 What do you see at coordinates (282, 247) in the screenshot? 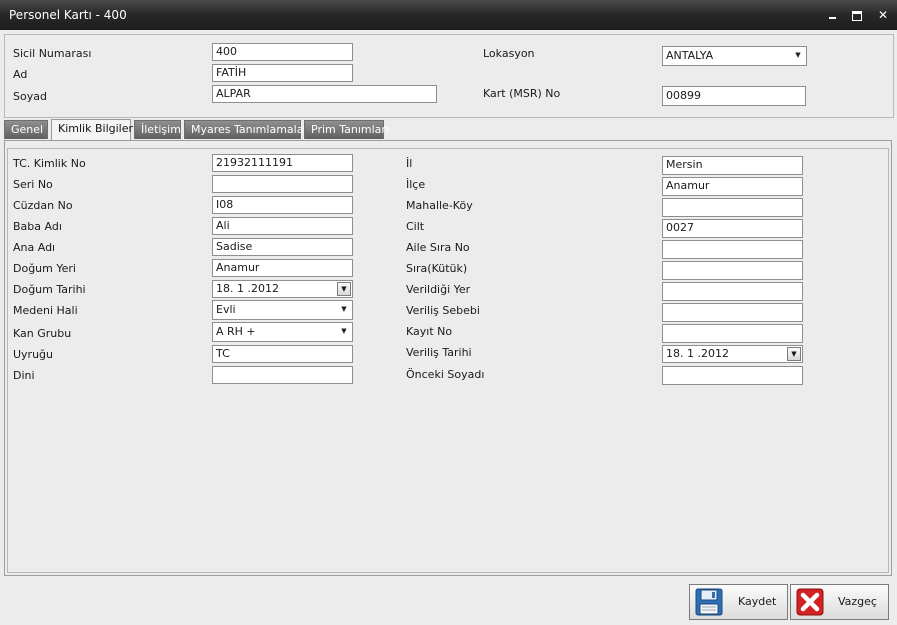
I see `ana-adi-input: Sadise` at bounding box center [282, 247].